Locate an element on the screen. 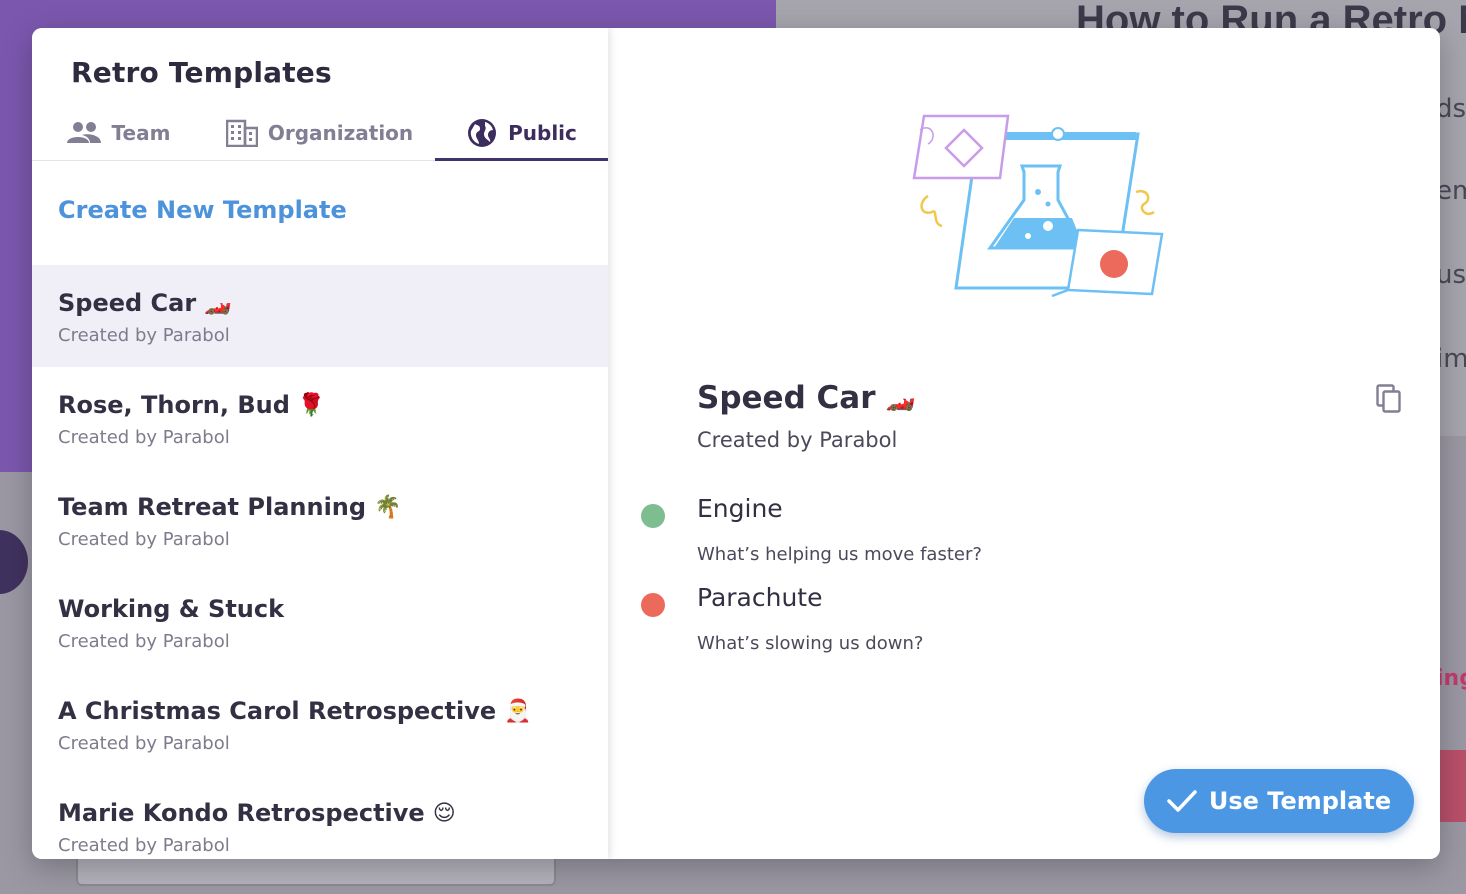 The height and width of the screenshot is (894, 1466). template-title: Working & Stuck is located at coordinates (320, 609).